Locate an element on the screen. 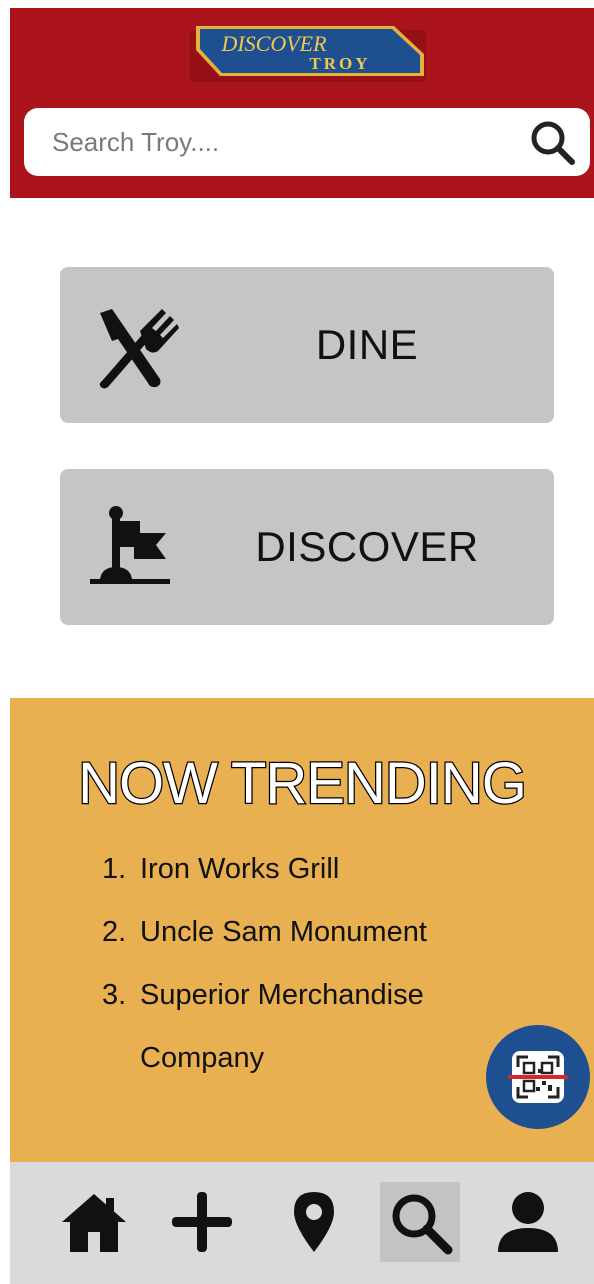  qr-scan-button is located at coordinates (538, 1077).